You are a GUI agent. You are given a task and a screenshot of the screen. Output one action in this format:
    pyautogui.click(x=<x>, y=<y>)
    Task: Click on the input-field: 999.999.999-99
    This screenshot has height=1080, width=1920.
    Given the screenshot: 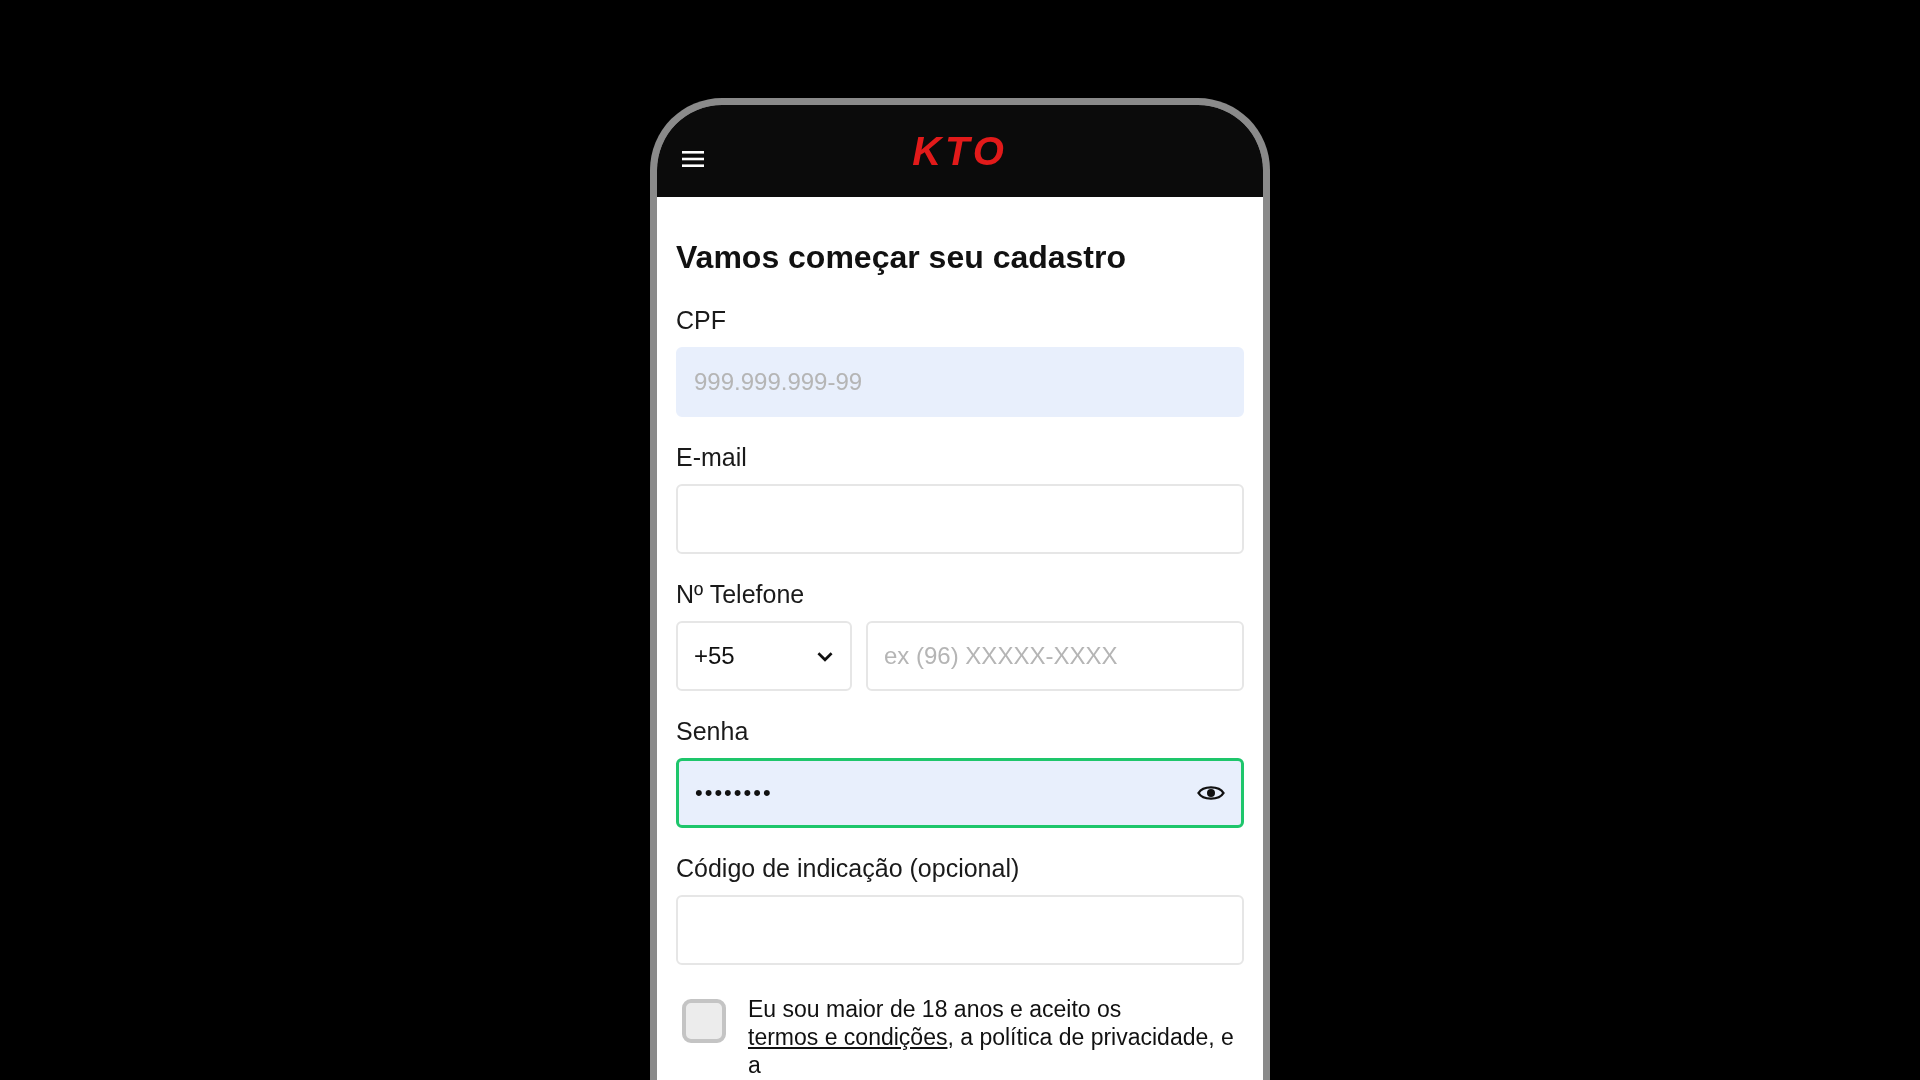 What is the action you would take?
    pyautogui.click(x=960, y=382)
    